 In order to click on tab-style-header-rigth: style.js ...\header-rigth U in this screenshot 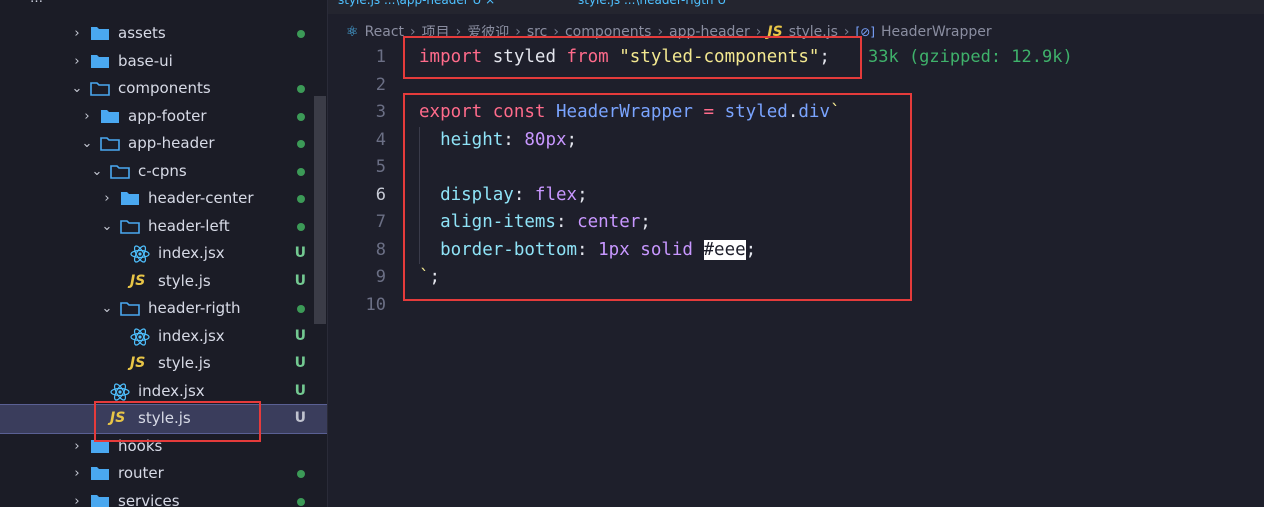, I will do `click(652, 7)`.